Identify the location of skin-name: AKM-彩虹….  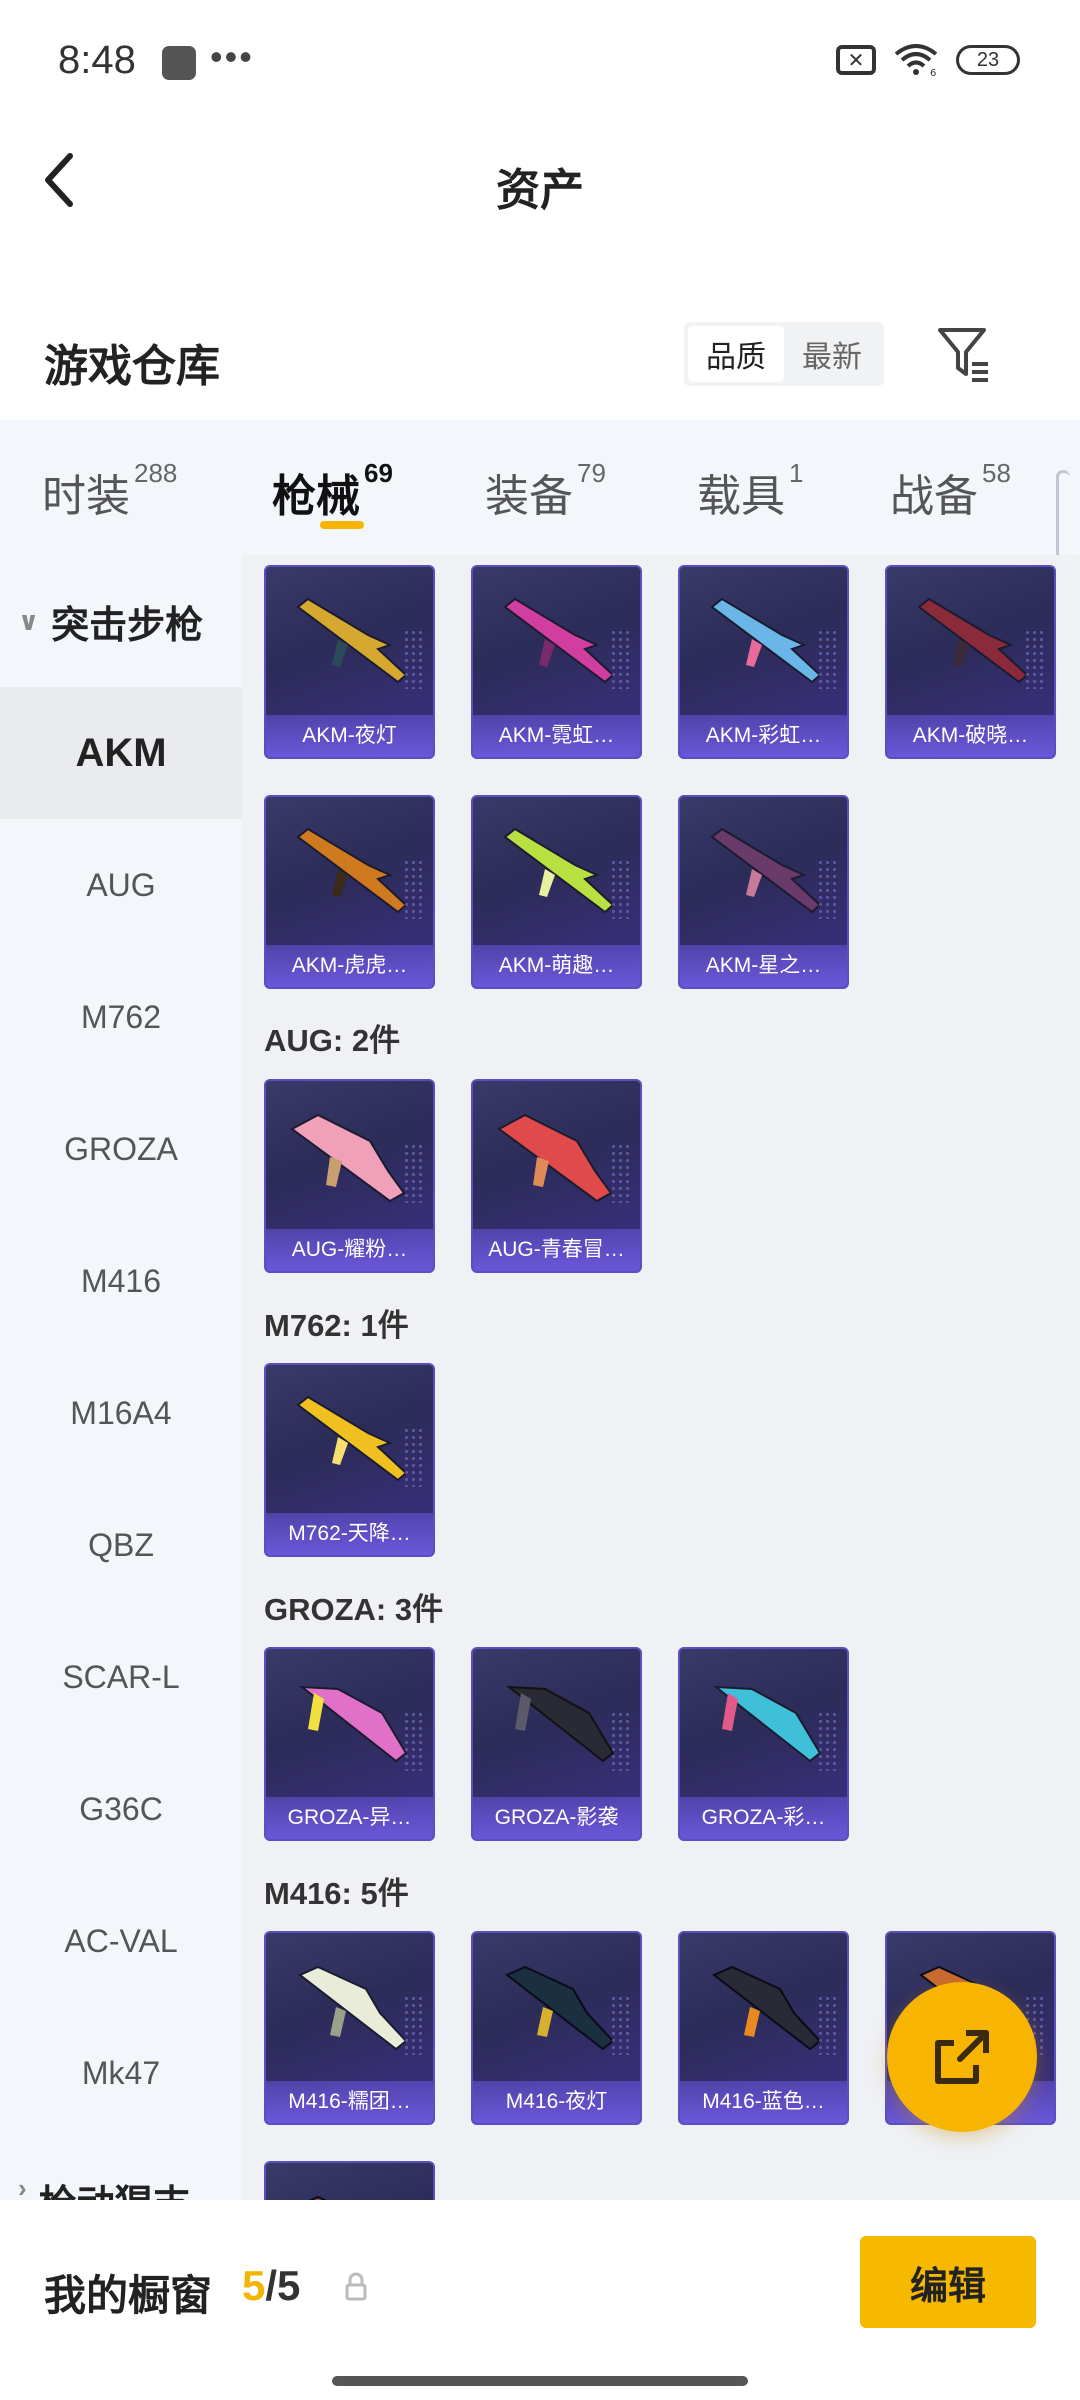
(763, 736).